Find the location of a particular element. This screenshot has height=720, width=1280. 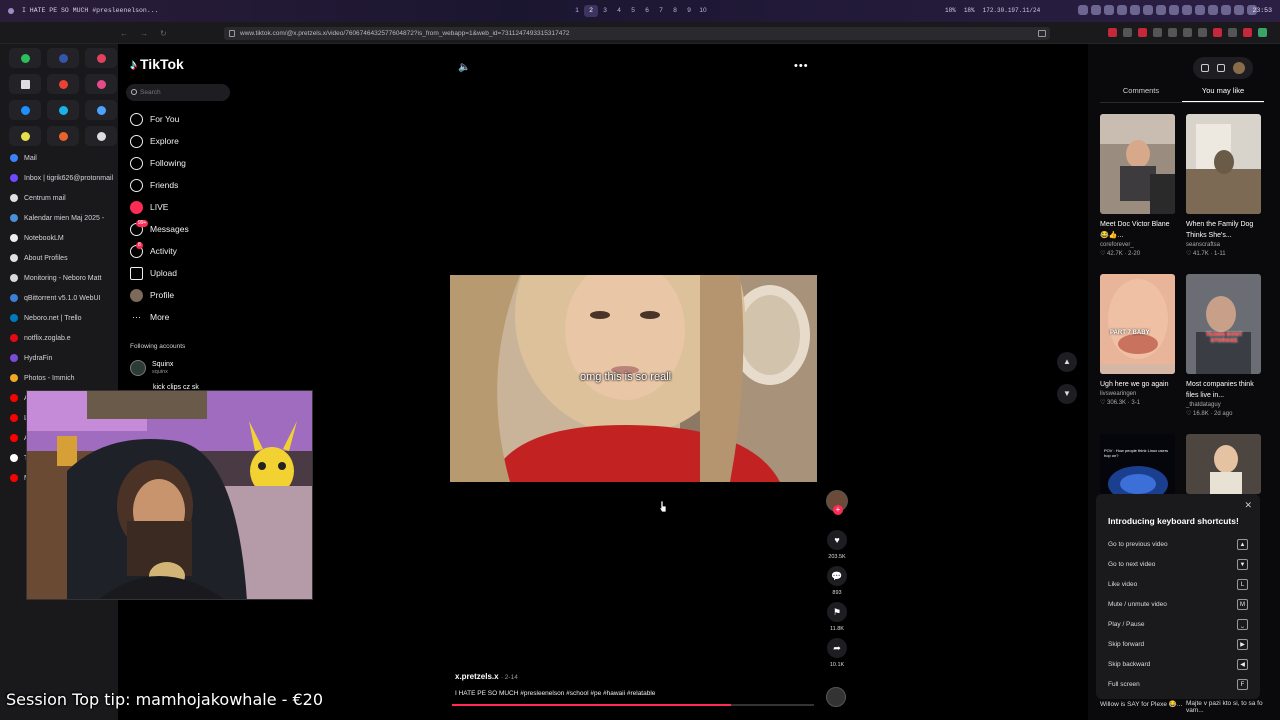

search-input: Search is located at coordinates (178, 92).